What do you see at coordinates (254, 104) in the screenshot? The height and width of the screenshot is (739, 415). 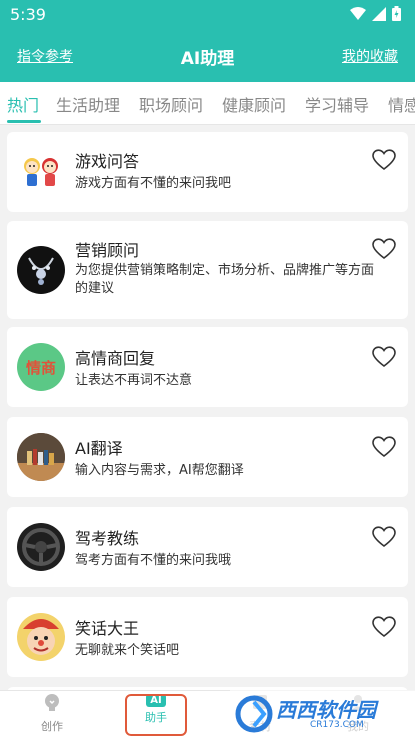 I see `tab-health-advisor: 健康顾问` at bounding box center [254, 104].